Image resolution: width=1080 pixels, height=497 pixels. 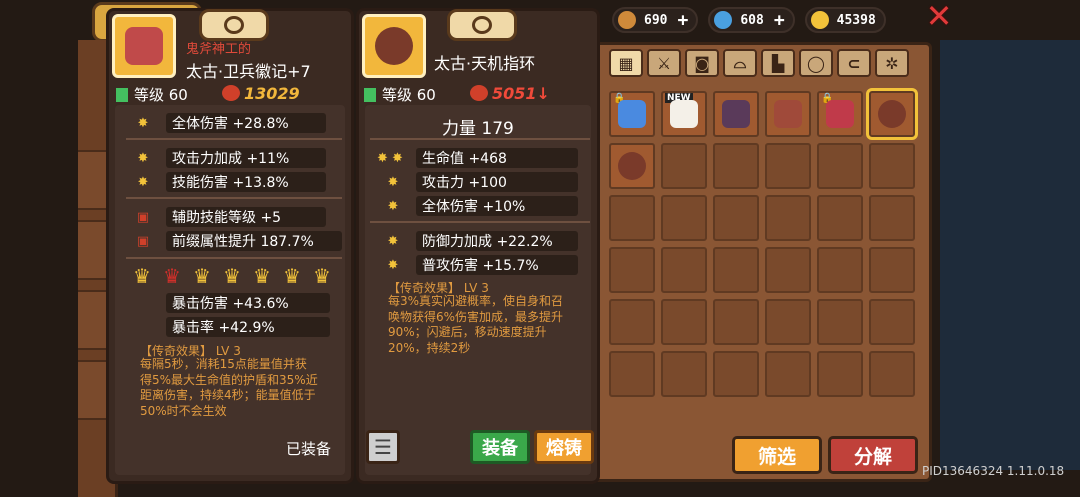 What do you see at coordinates (248, 303) in the screenshot?
I see `stat-row: 暴击伤害 +43.6%` at bounding box center [248, 303].